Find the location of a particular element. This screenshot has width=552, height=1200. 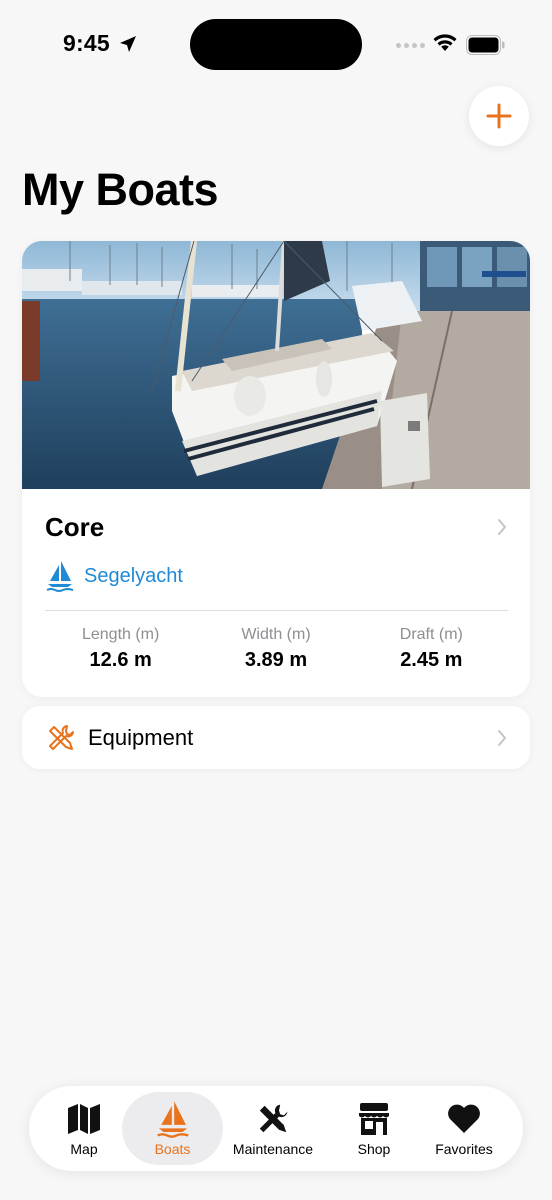

tab-bar: Map Boats Maintenance Shop Favorites is located at coordinates (276, 1128).